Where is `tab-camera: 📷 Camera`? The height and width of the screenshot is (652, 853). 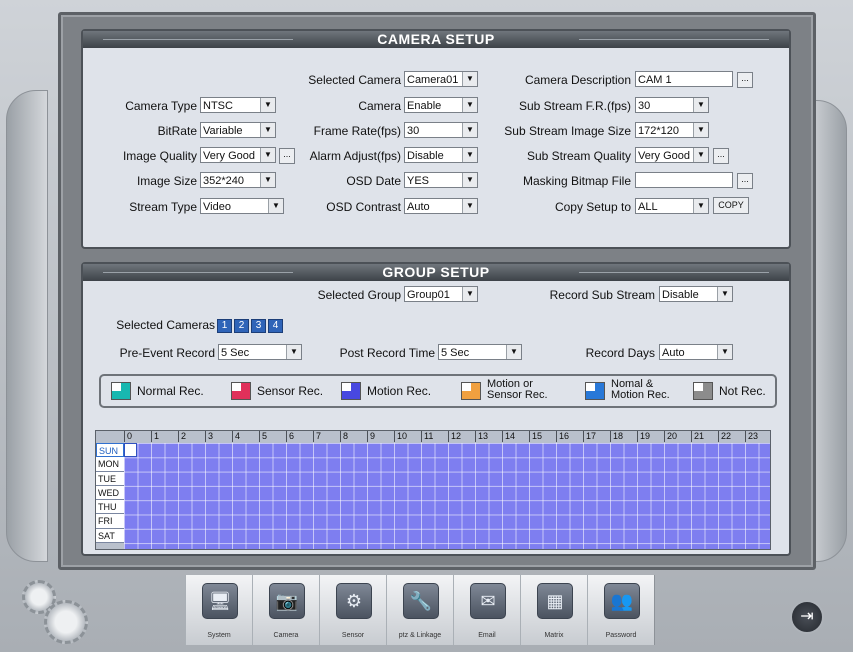
tab-camera: 📷 Camera is located at coordinates (286, 610).